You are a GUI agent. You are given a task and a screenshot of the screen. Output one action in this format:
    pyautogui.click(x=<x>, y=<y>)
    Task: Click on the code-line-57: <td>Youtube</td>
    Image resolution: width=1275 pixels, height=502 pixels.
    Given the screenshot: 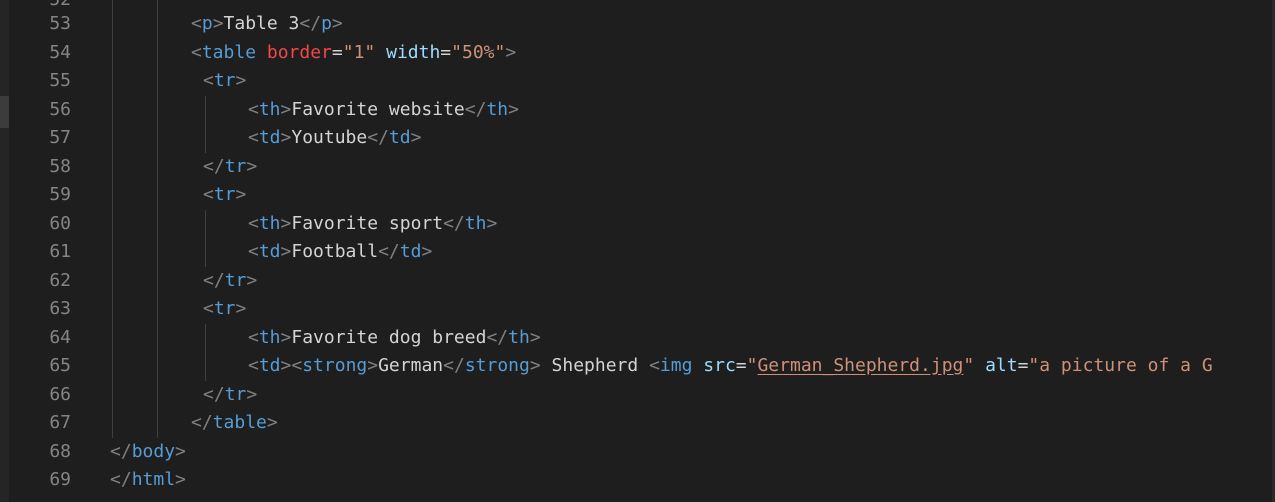 What is the action you would take?
    pyautogui.click(x=335, y=137)
    